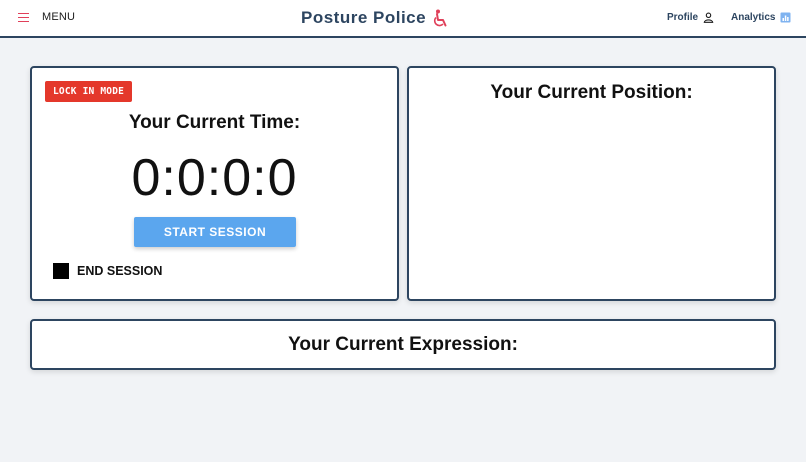 Image resolution: width=806 pixels, height=462 pixels. What do you see at coordinates (59, 17) in the screenshot?
I see `menu-label: MENU` at bounding box center [59, 17].